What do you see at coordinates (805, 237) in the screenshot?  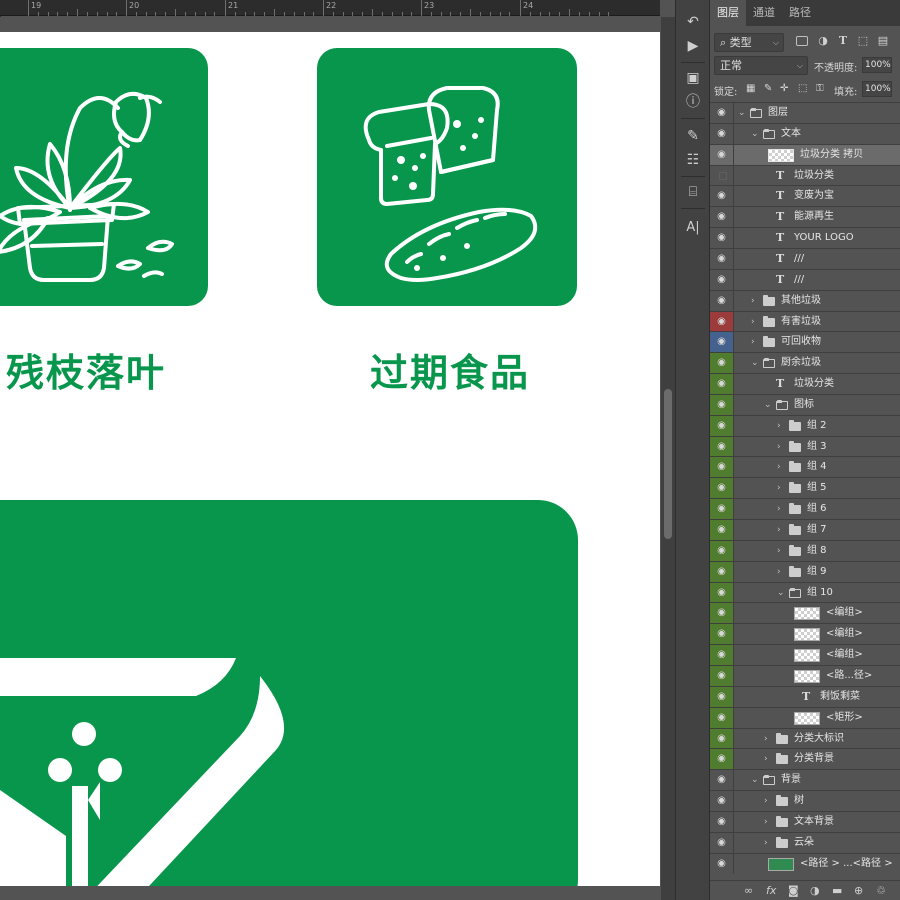 I see `layer-row: ◉ T YOUR LOGO` at bounding box center [805, 237].